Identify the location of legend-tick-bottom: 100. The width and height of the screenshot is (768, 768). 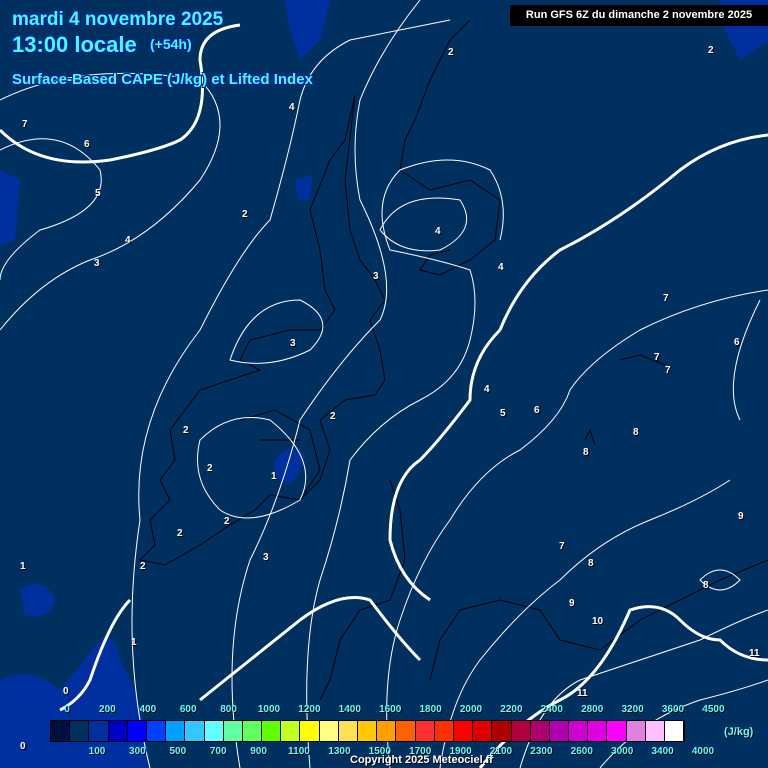
(97, 751).